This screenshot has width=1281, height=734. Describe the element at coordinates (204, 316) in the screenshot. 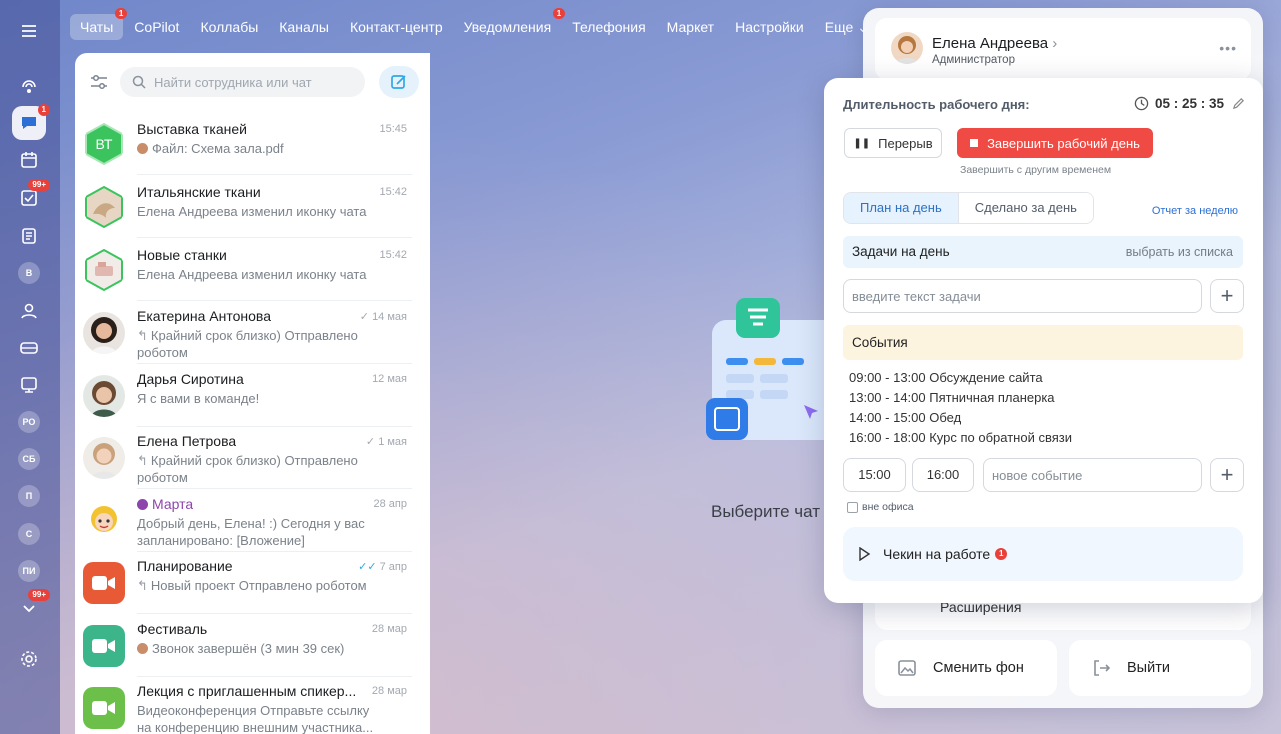

I see `chat-name: Екатерина Антонова` at that location.